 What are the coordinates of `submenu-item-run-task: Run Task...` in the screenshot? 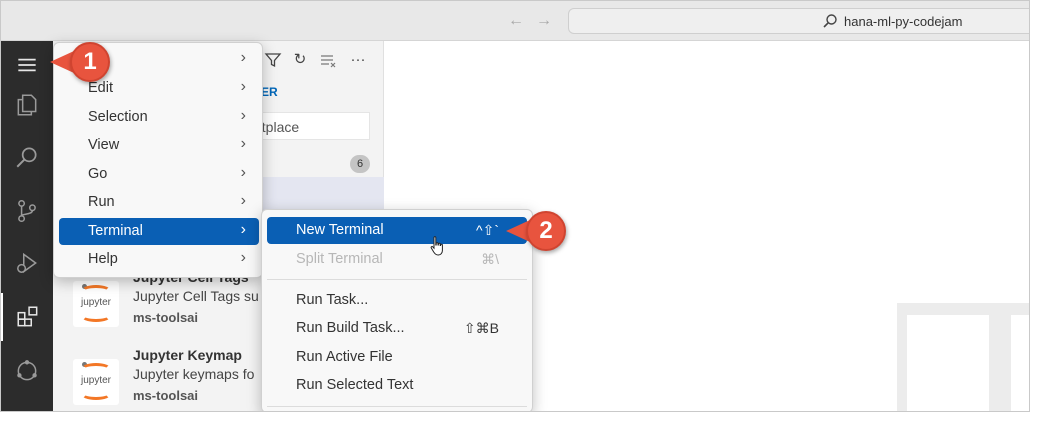 It's located at (397, 300).